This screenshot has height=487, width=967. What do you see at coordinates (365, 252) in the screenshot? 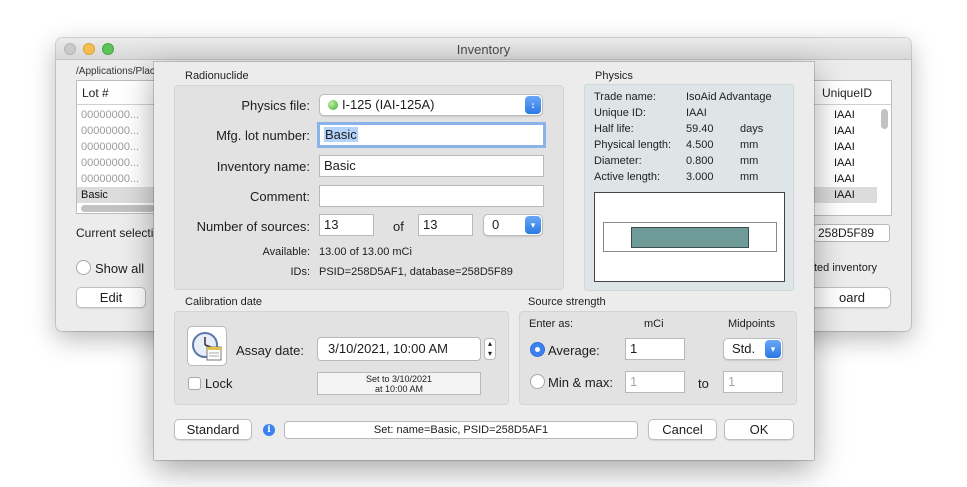
I see `available-value: 13.00 of 13.00 mCi` at bounding box center [365, 252].